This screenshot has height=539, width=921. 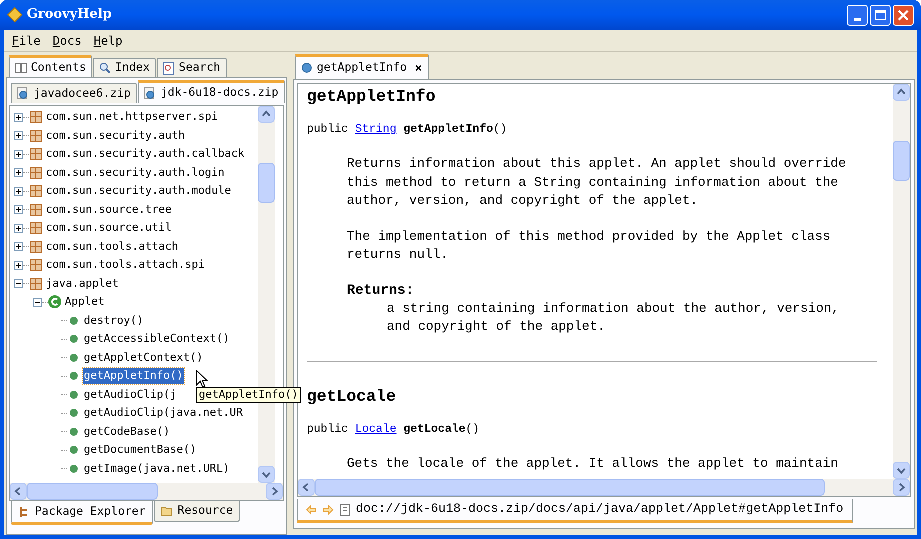 What do you see at coordinates (418, 68) in the screenshot?
I see `tab-close-button: ×` at bounding box center [418, 68].